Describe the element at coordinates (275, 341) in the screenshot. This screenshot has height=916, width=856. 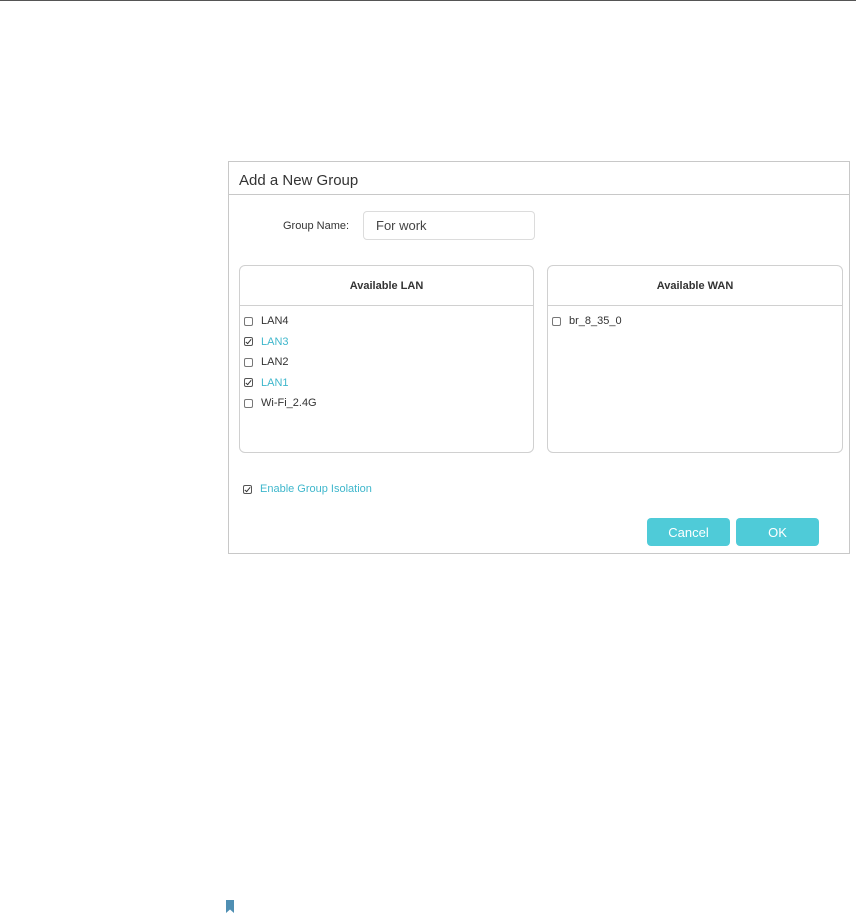
I see `lan-item-label: LAN3` at that location.